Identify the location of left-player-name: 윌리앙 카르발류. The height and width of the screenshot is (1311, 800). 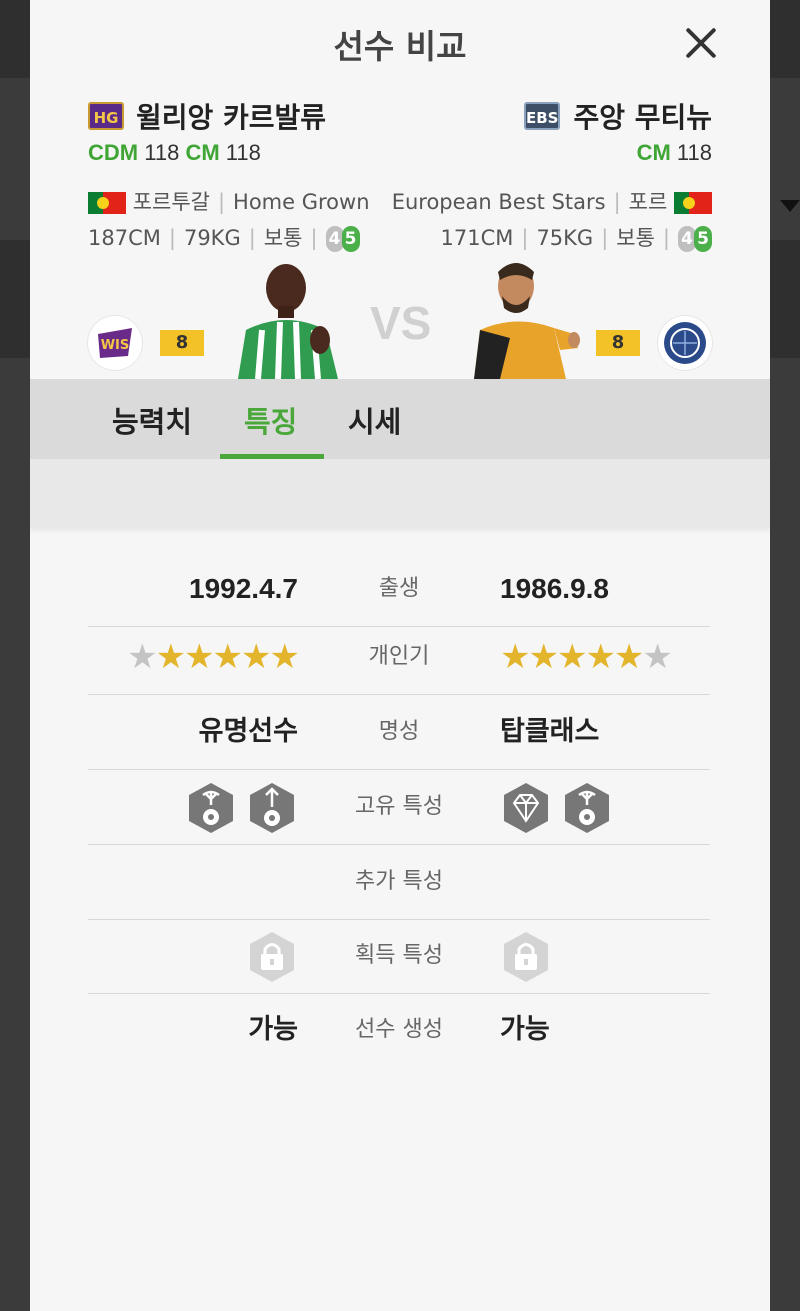
(231, 116).